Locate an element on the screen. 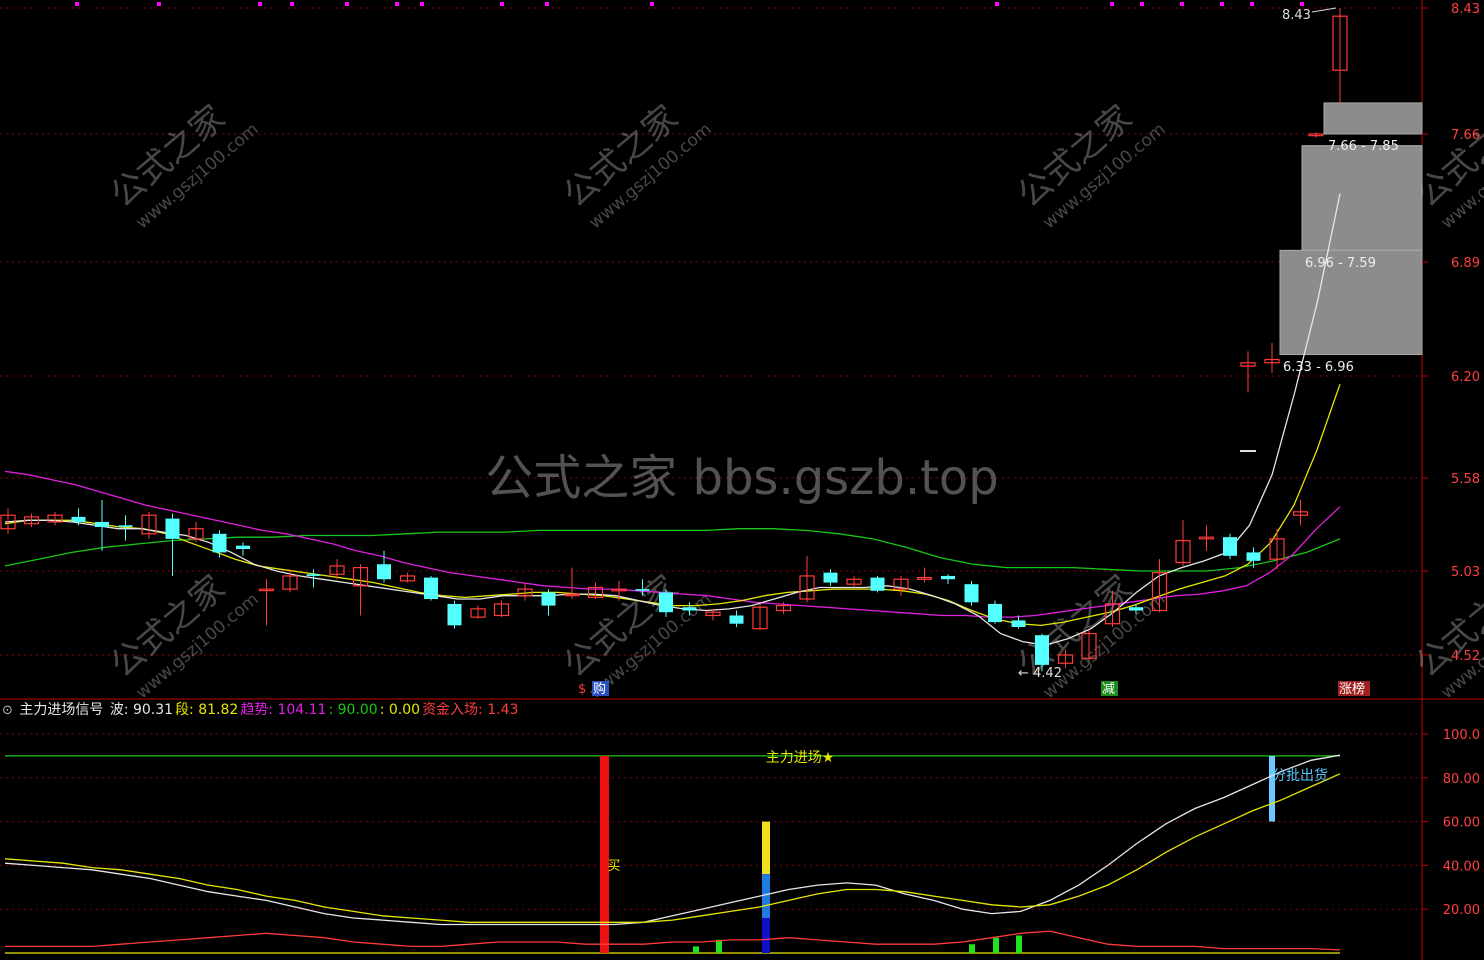 This screenshot has width=1484, height=960. indicator-axis-label: 60.00 is located at coordinates (1461, 823).